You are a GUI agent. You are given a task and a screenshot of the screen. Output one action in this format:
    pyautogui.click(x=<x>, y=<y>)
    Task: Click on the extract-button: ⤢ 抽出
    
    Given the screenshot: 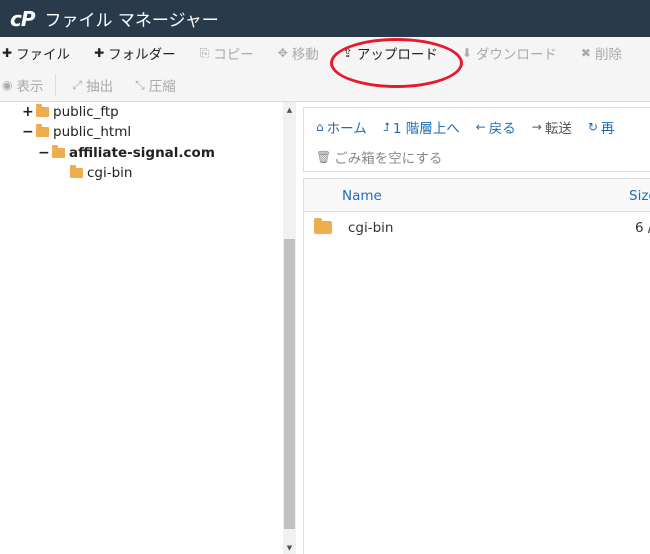 What is the action you would take?
    pyautogui.click(x=92, y=85)
    